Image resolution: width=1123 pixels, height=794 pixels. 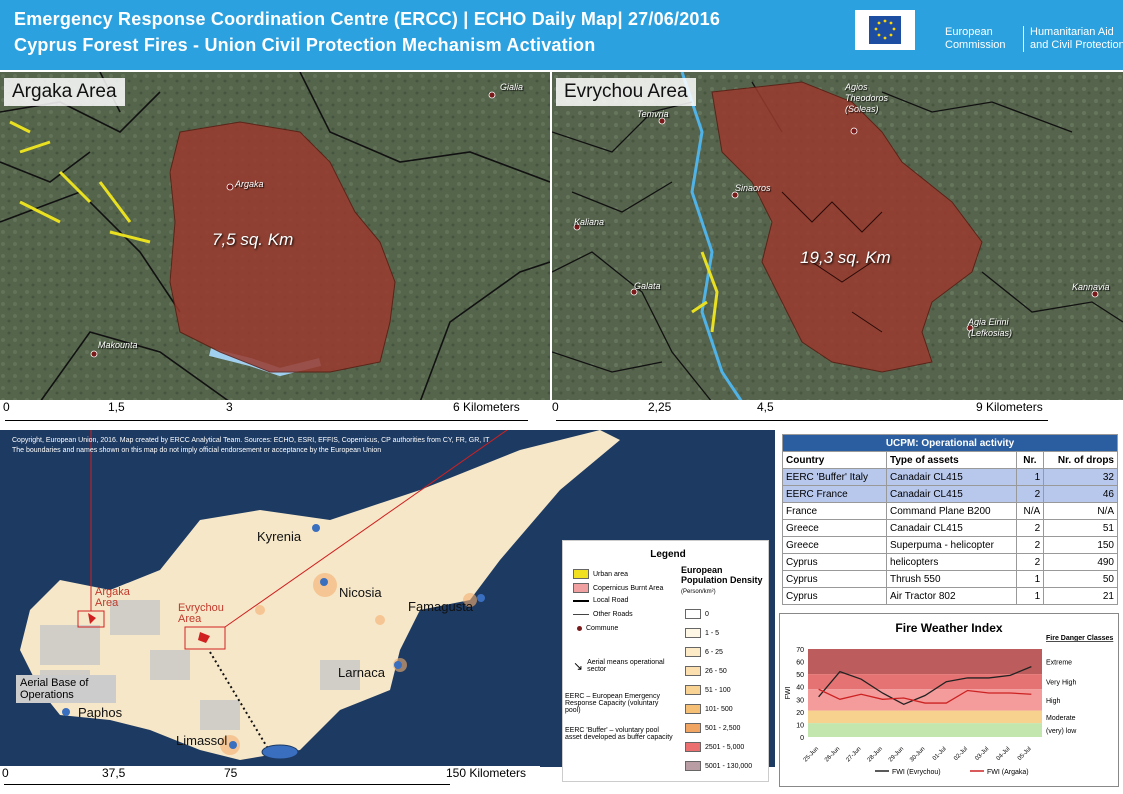 I want to click on scale-tick: 150 Kilometers, so click(x=486, y=773).